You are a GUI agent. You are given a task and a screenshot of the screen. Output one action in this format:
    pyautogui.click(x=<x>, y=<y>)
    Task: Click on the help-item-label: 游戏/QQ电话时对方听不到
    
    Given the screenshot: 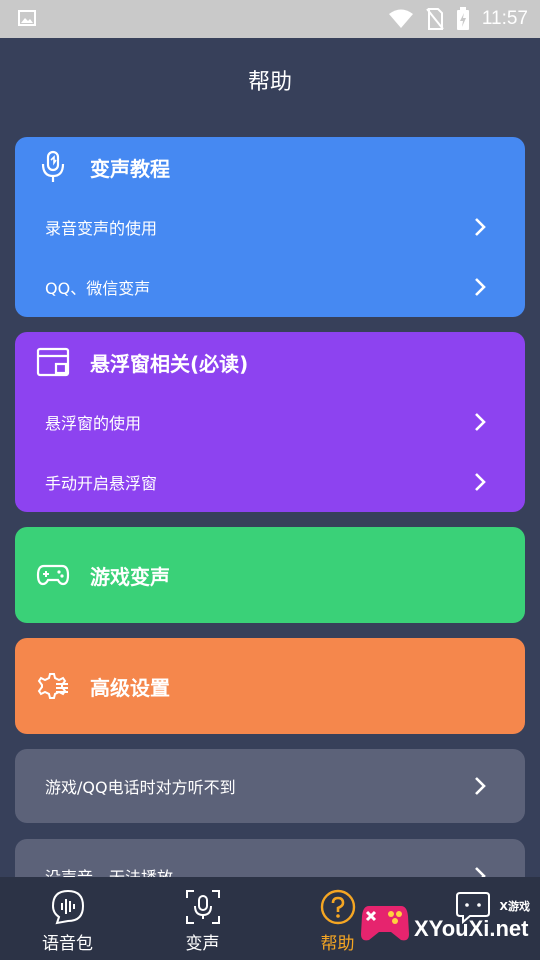 What is the action you would take?
    pyautogui.click(x=140, y=787)
    